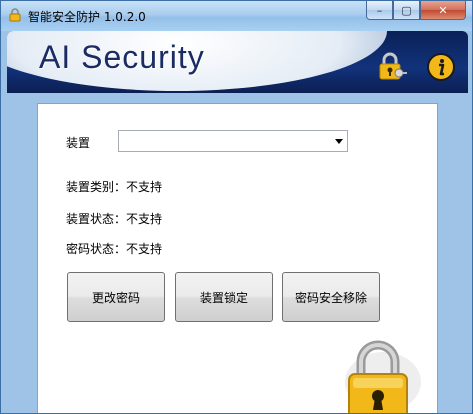 Image resolution: width=473 pixels, height=414 pixels. I want to click on title-bar: 智能安全防护 1.0.2.0 – ▢ ✕, so click(236, 16).